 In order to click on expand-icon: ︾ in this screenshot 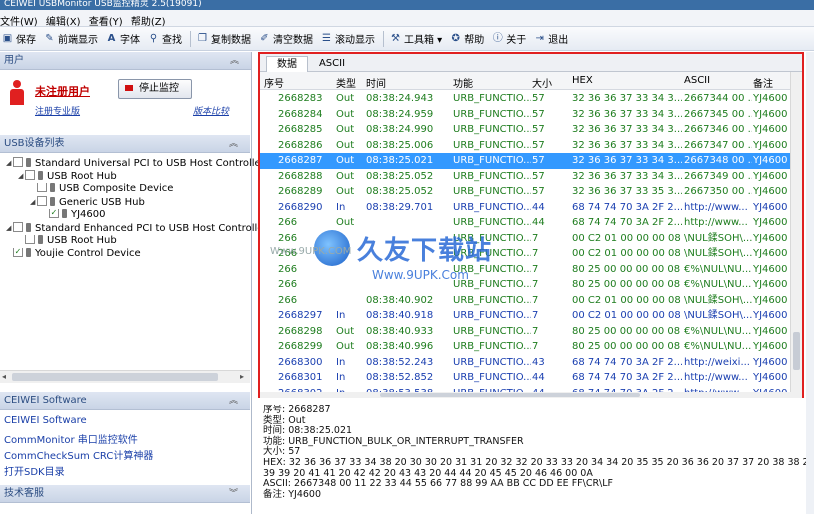, I will do `click(233, 494)`.